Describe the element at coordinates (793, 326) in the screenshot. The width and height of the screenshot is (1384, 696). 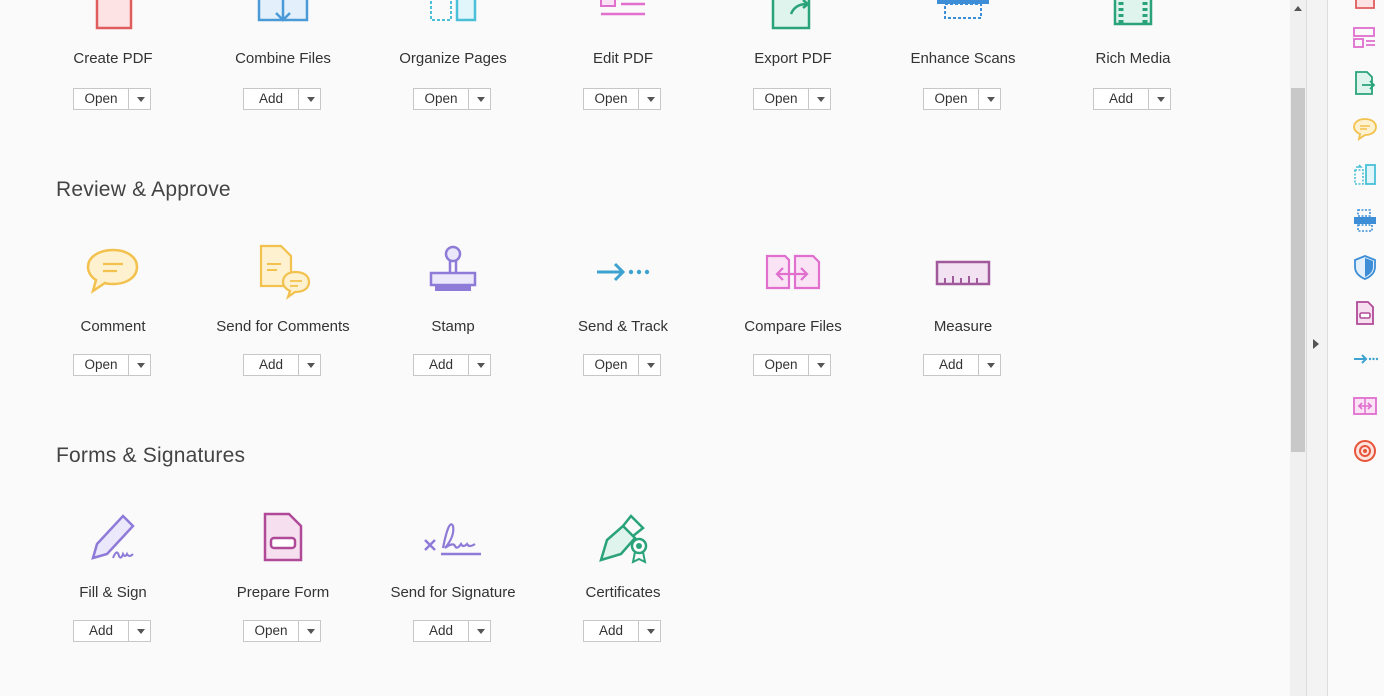
I see `tool-name: Compare Files` at that location.